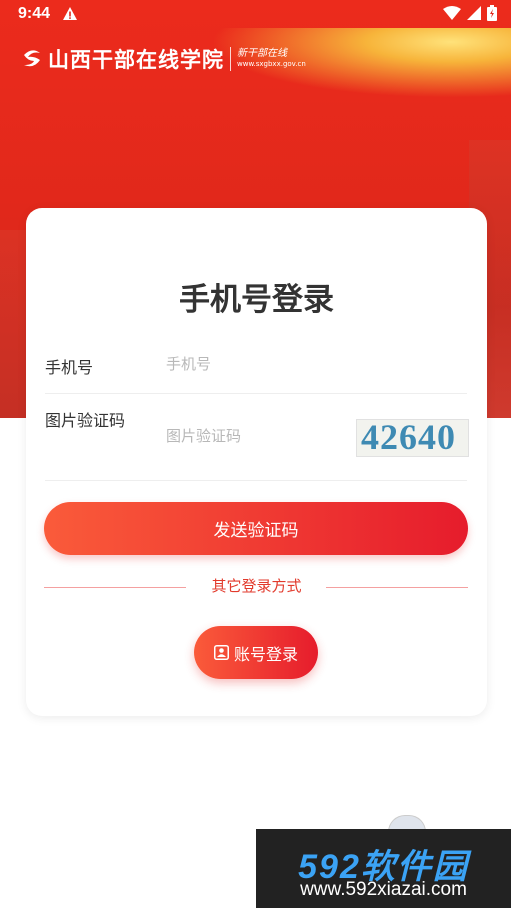  I want to click on account-login-label: 账号登录, so click(265, 654).